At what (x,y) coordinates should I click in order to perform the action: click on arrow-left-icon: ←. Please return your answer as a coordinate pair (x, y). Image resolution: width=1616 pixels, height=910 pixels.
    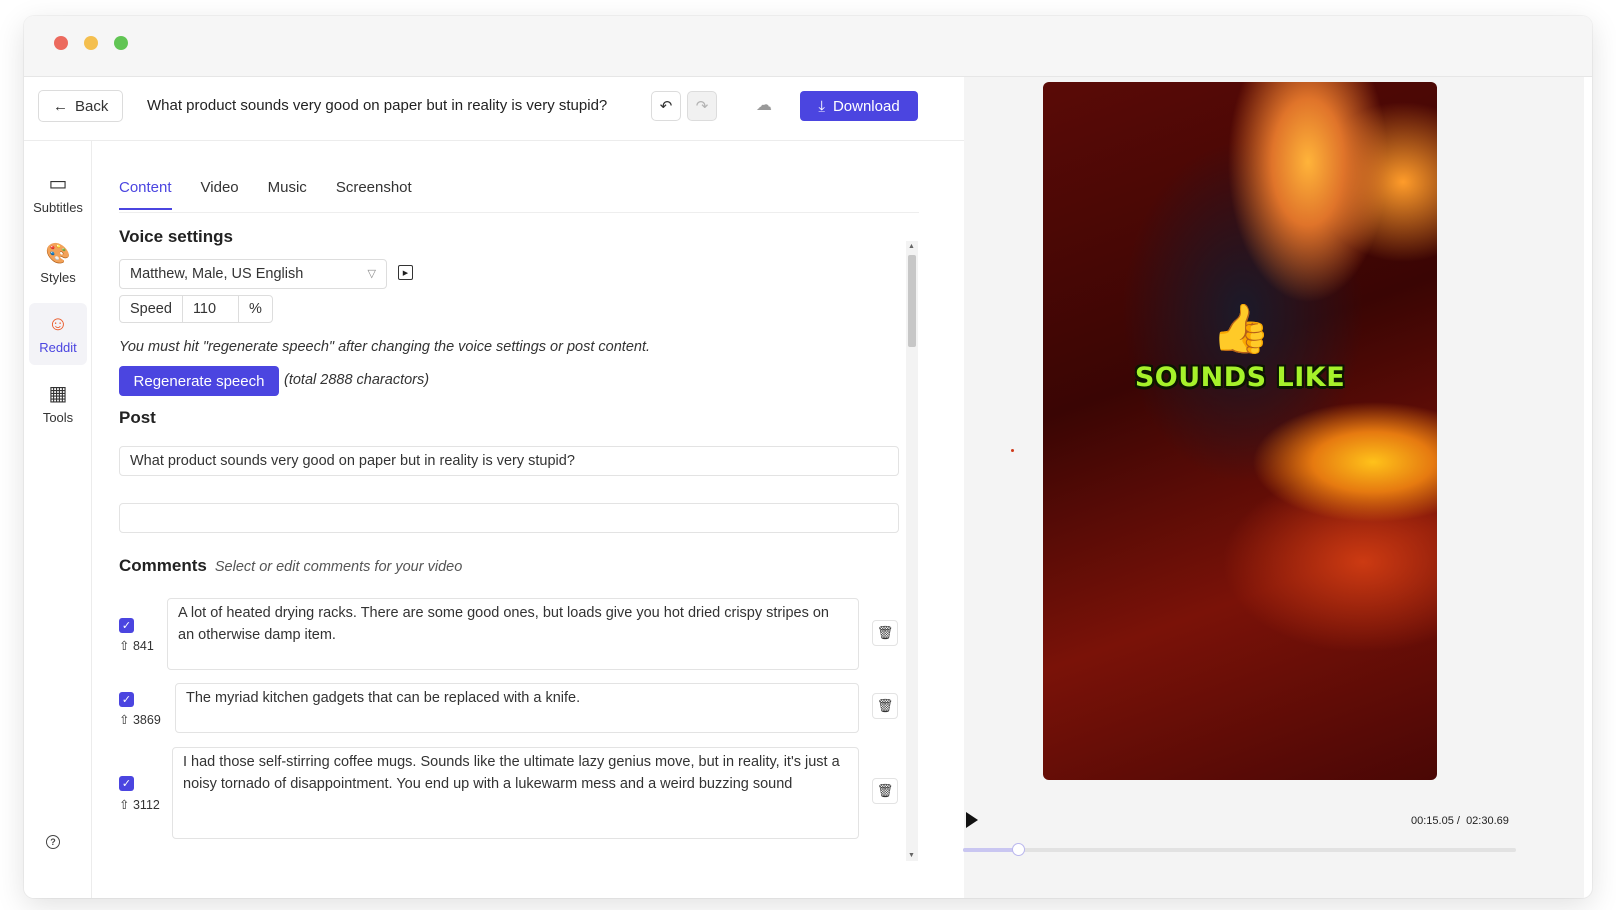
    Looking at the image, I should click on (60, 106).